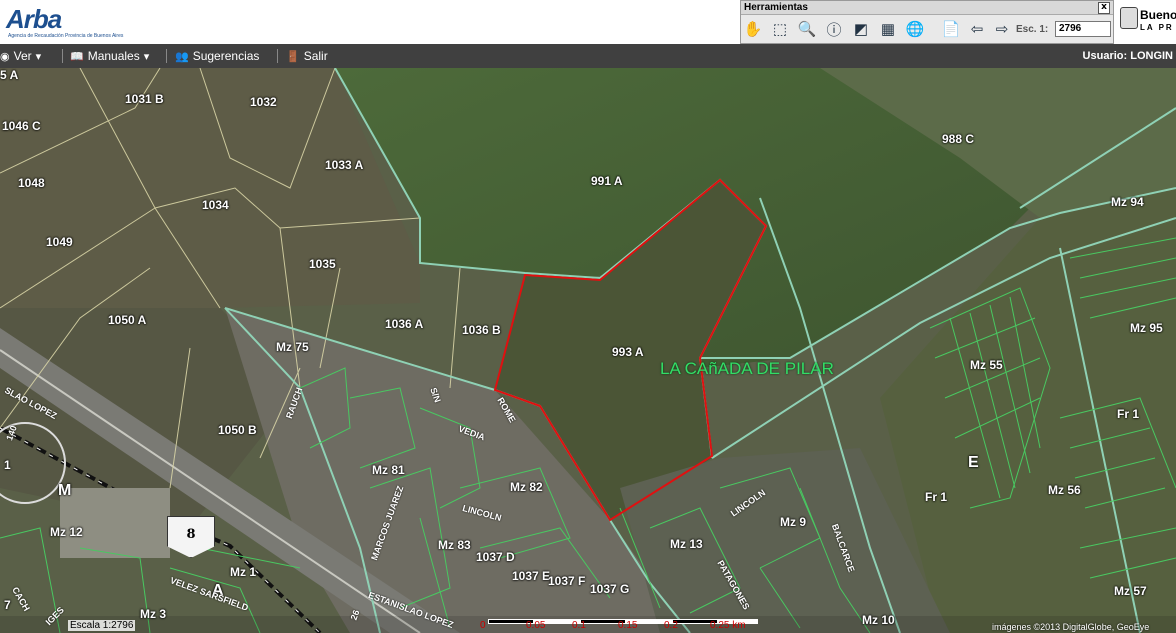 The image size is (1176, 633). Describe the element at coordinates (628, 625) in the screenshot. I see `scale-tick: 0.15` at that location.